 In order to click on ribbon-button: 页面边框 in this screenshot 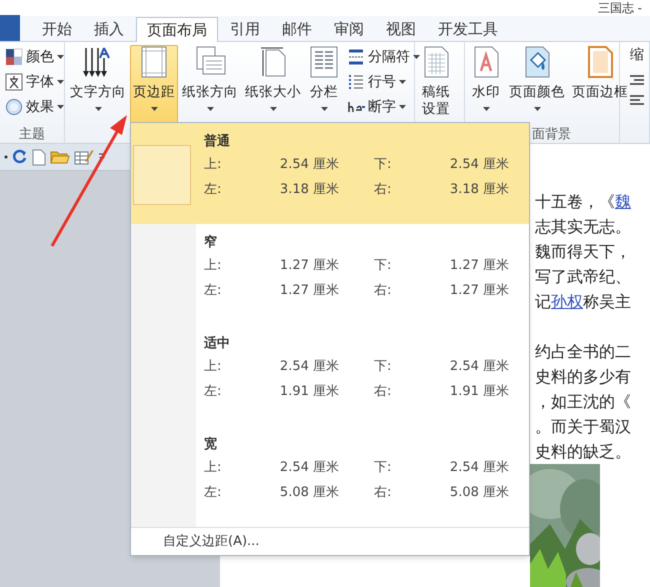, I will do `click(600, 85)`.